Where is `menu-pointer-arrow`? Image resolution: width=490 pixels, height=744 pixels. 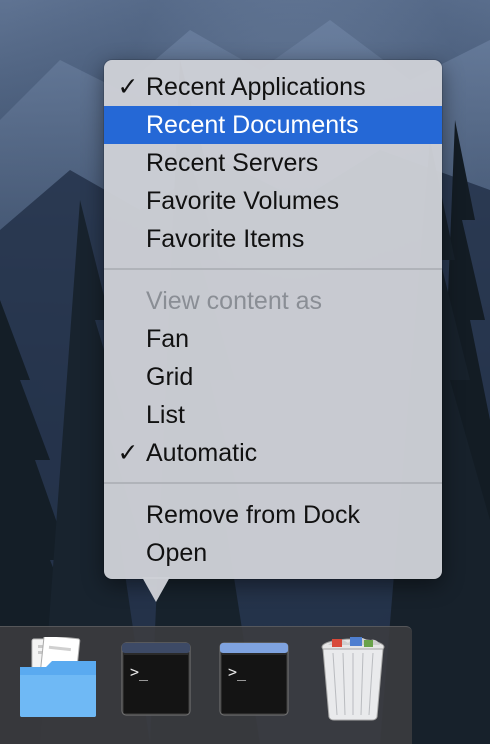
menu-pointer-arrow is located at coordinates (156, 589).